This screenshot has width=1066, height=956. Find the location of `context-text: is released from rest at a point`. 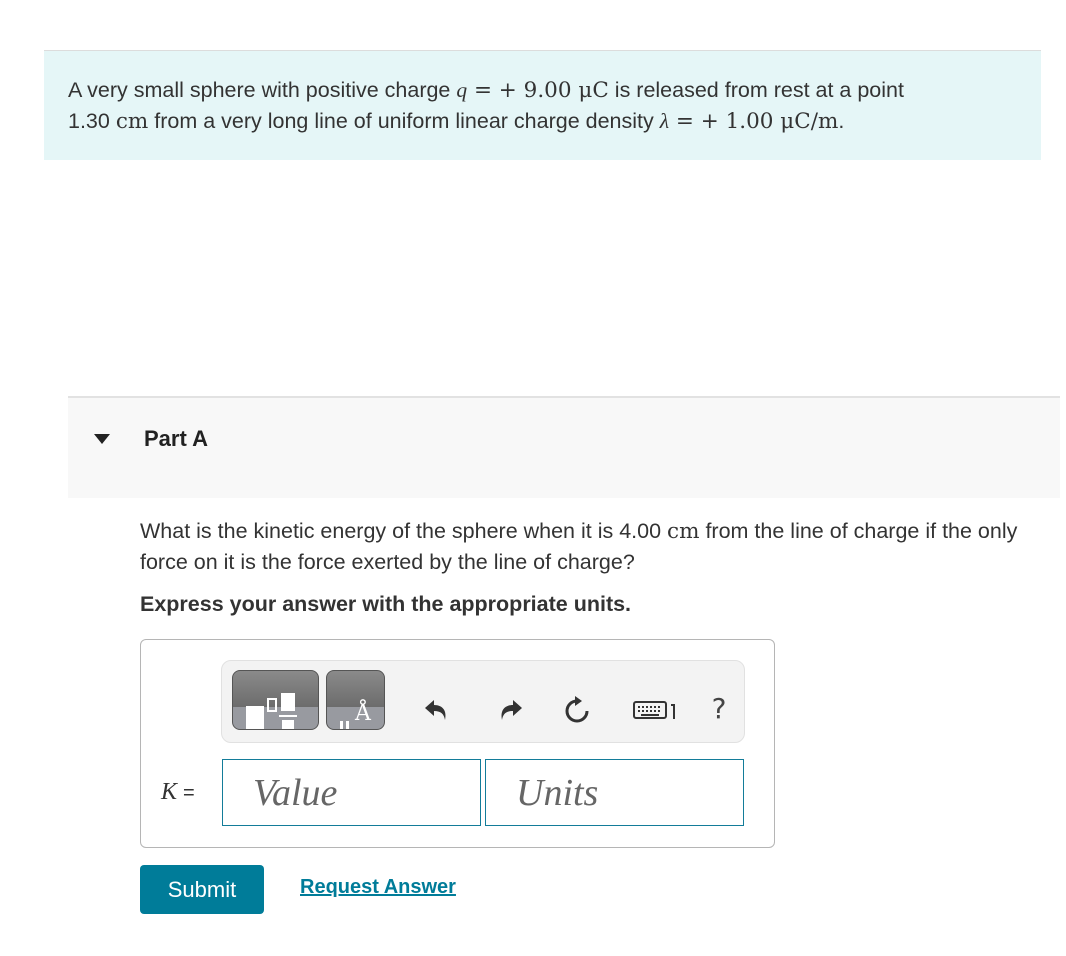

context-text: is released from rest at a point is located at coordinates (756, 90).